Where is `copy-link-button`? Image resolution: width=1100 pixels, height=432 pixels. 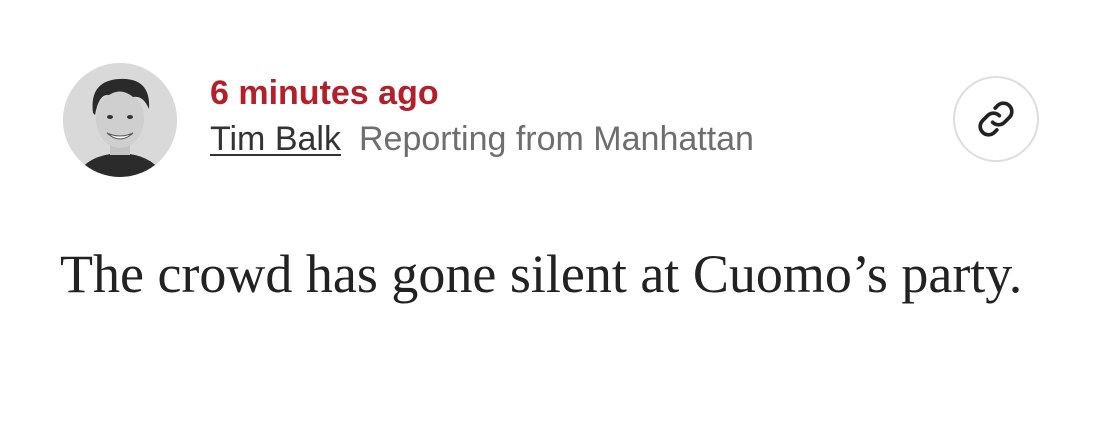 copy-link-button is located at coordinates (996, 119).